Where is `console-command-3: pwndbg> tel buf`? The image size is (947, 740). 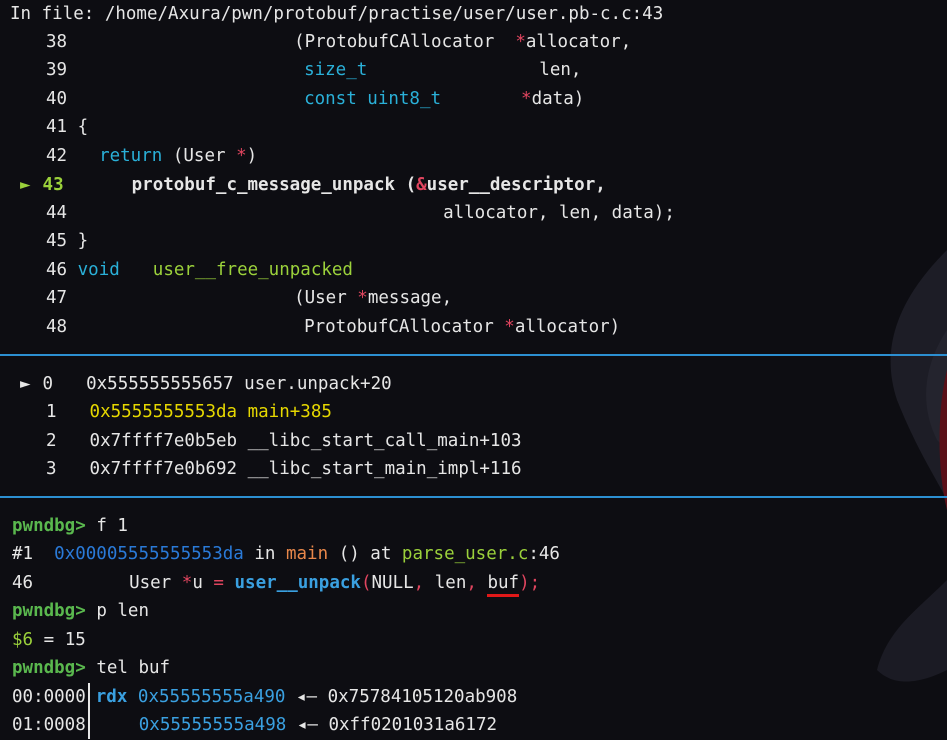
console-command-3: pwndbg> tel buf is located at coordinates (91, 668).